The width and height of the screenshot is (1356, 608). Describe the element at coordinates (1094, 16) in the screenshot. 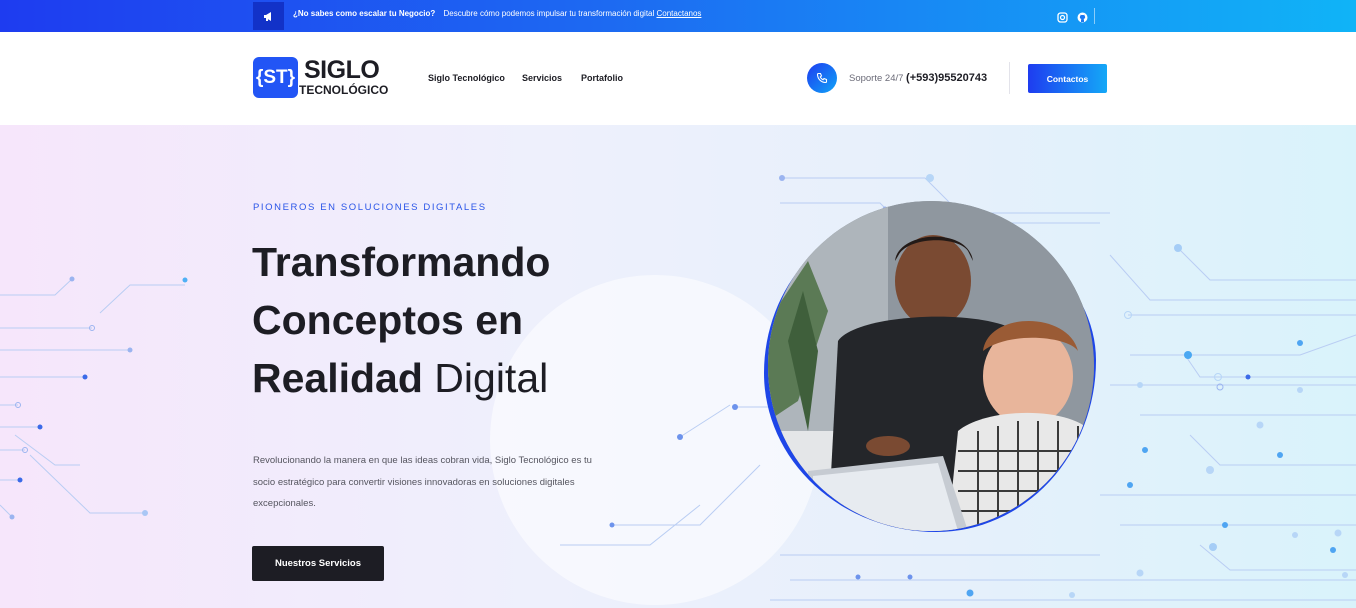

I see `topbar-divider` at that location.